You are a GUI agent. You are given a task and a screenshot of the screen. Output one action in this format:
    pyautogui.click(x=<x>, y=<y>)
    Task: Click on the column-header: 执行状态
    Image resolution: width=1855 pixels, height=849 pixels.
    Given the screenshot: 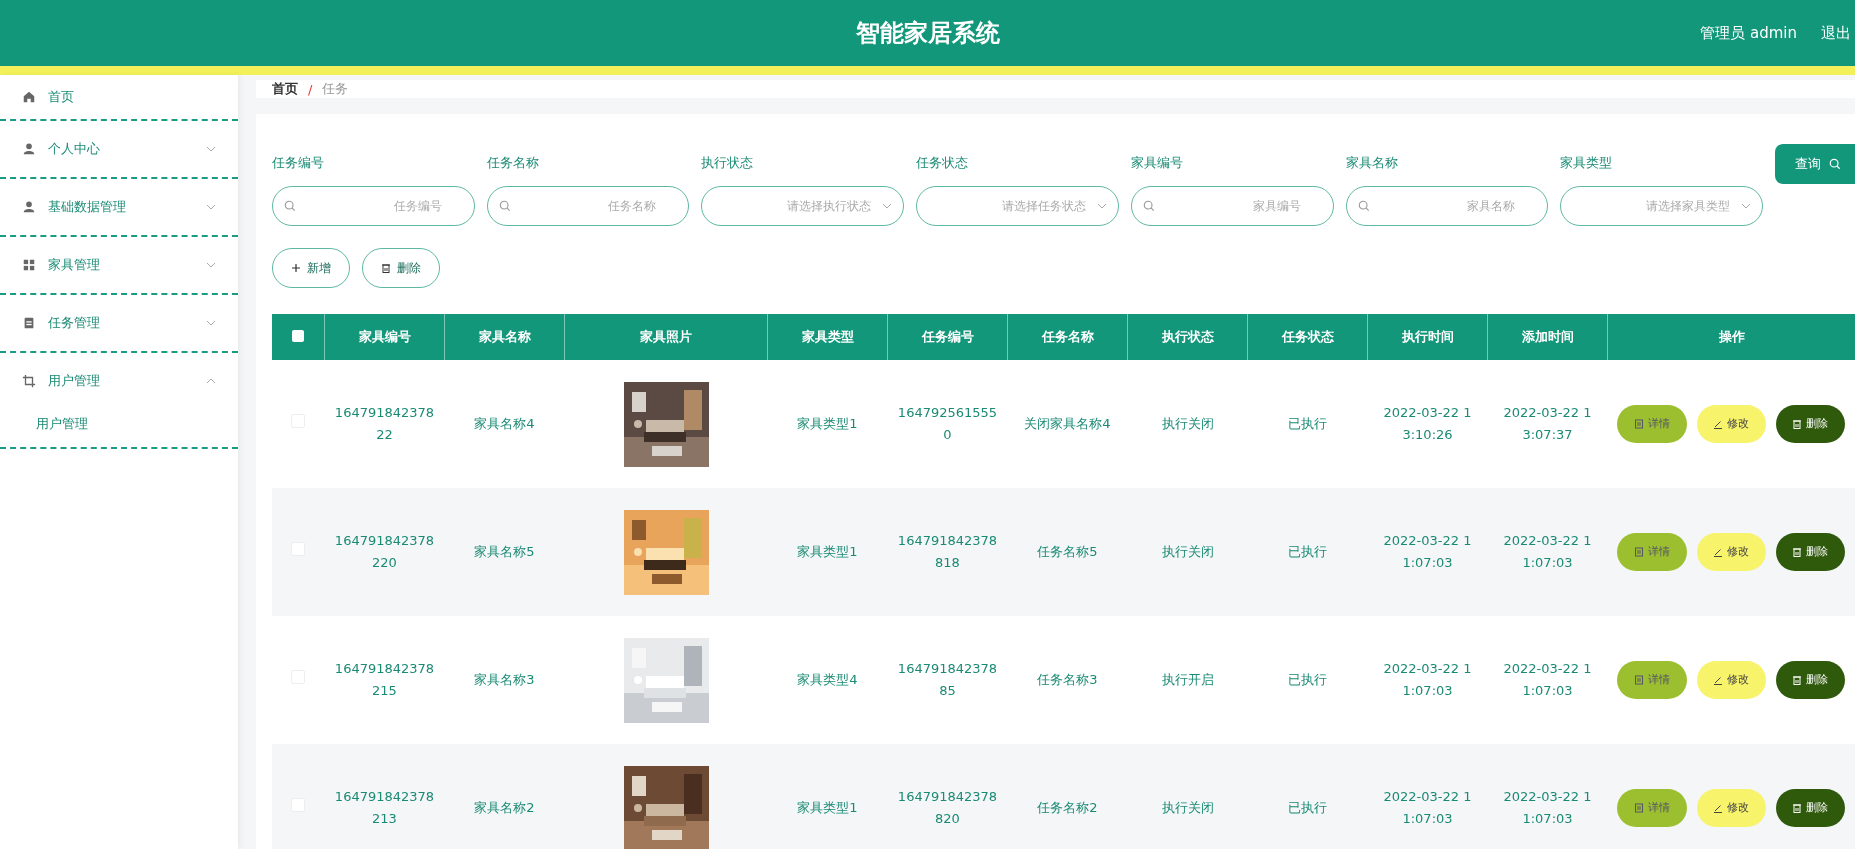 What is the action you would take?
    pyautogui.click(x=1187, y=337)
    